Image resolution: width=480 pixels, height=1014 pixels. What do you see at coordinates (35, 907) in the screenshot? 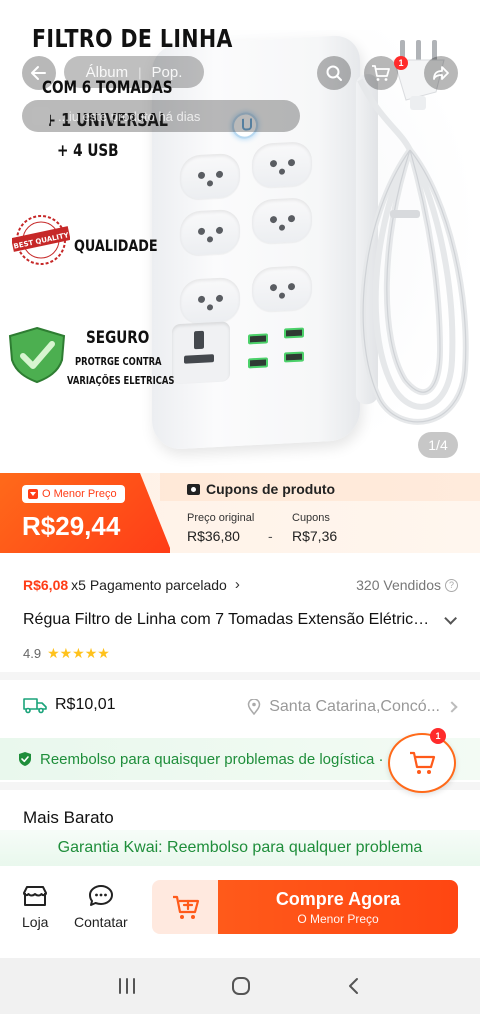
I see `store-button: Loja` at bounding box center [35, 907].